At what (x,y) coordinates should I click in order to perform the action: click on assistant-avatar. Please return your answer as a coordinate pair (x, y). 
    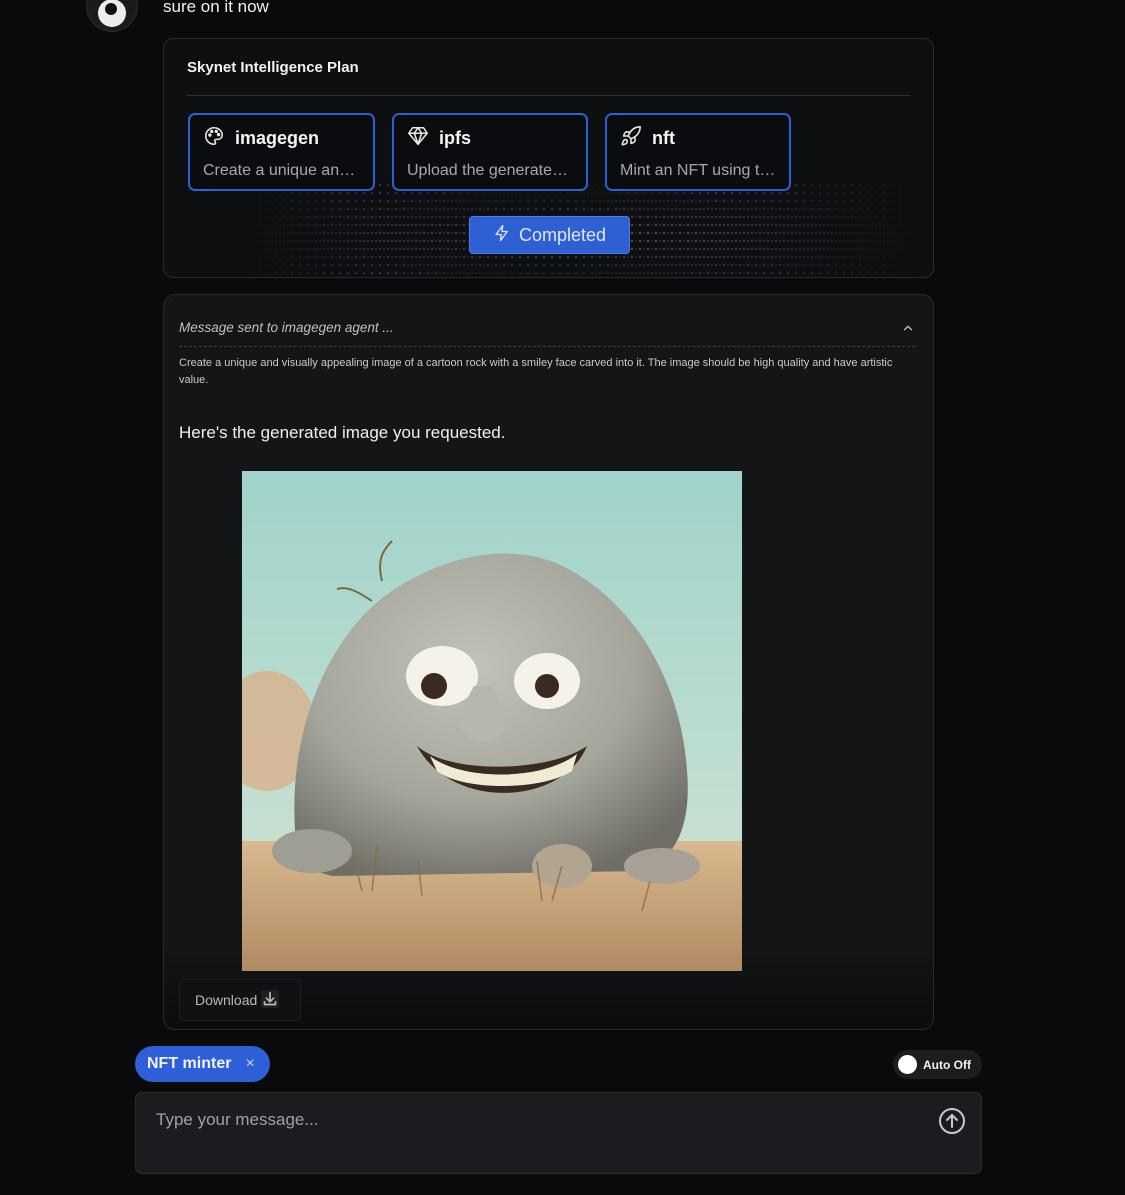
    Looking at the image, I should click on (112, 16).